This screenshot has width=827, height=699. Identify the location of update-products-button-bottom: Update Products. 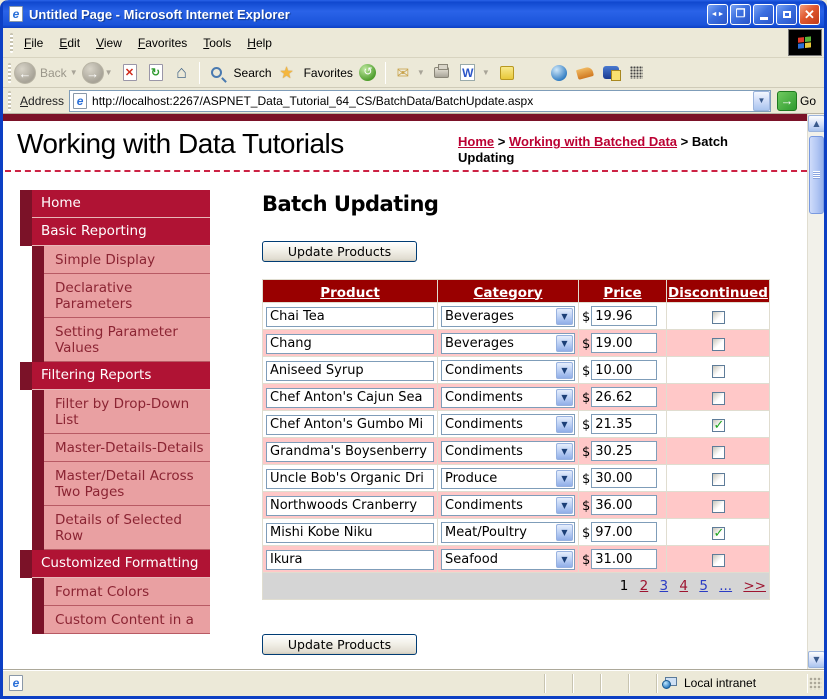
(339, 644).